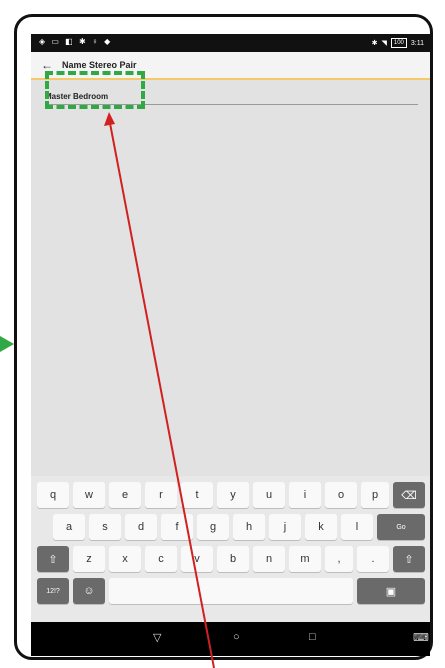 The width and height of the screenshot is (445, 668). I want to click on nav-back-icon: ▽, so click(157, 637).